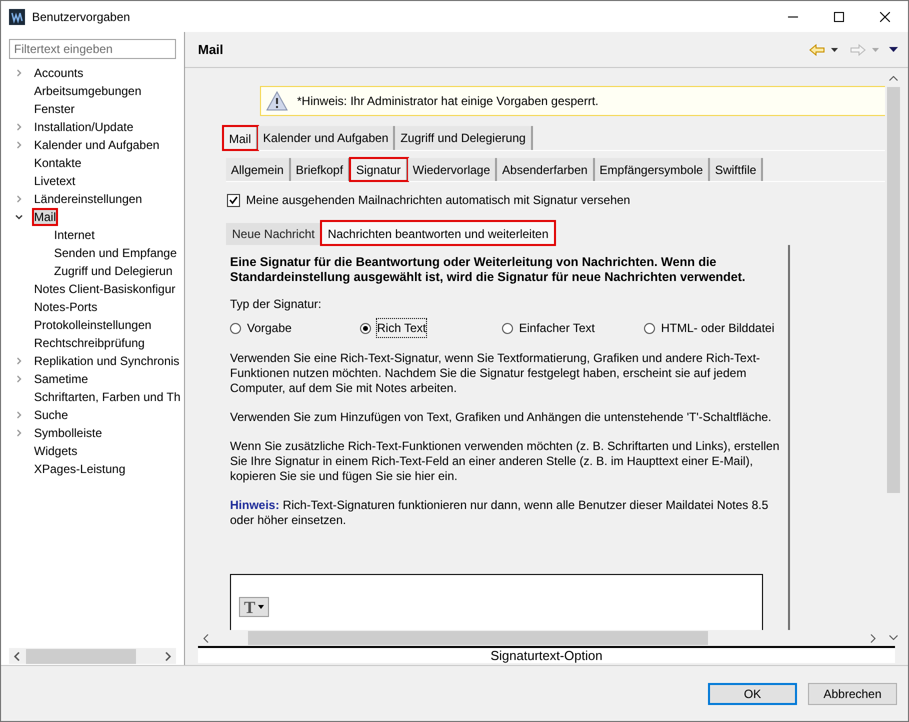 The width and height of the screenshot is (909, 722). Describe the element at coordinates (546, 169) in the screenshot. I see `tab: Absenderfarben` at that location.